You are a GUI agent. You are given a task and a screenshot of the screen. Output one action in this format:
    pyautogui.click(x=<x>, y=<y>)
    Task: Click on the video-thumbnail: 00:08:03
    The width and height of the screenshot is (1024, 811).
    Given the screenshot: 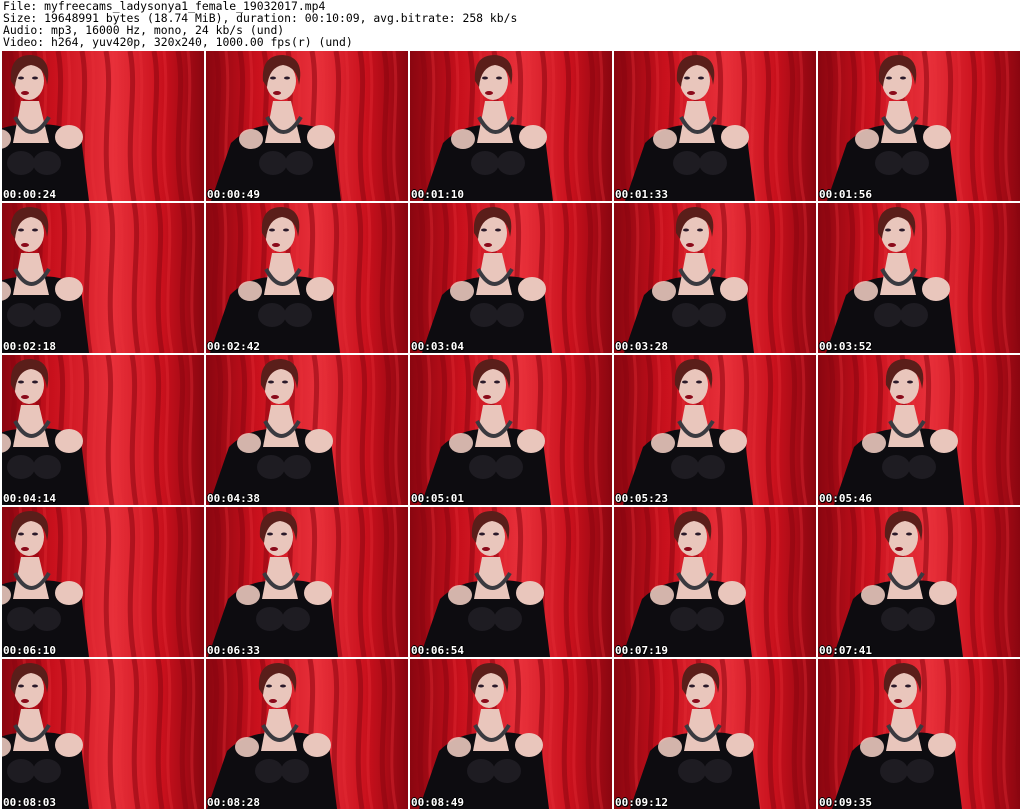 What is the action you would take?
    pyautogui.click(x=103, y=734)
    